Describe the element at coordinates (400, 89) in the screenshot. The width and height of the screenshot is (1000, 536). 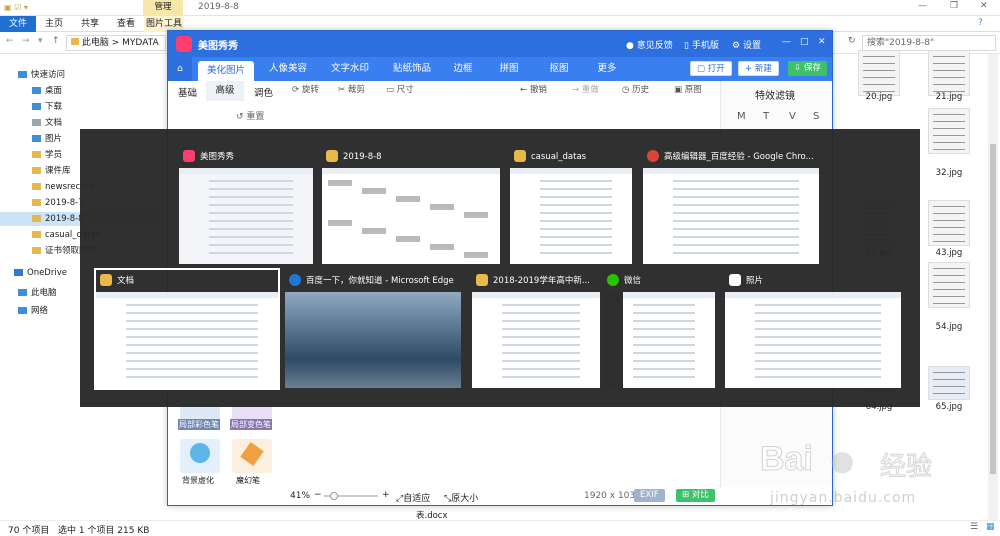
I see `resize-tool: ▭ 尺寸` at that location.